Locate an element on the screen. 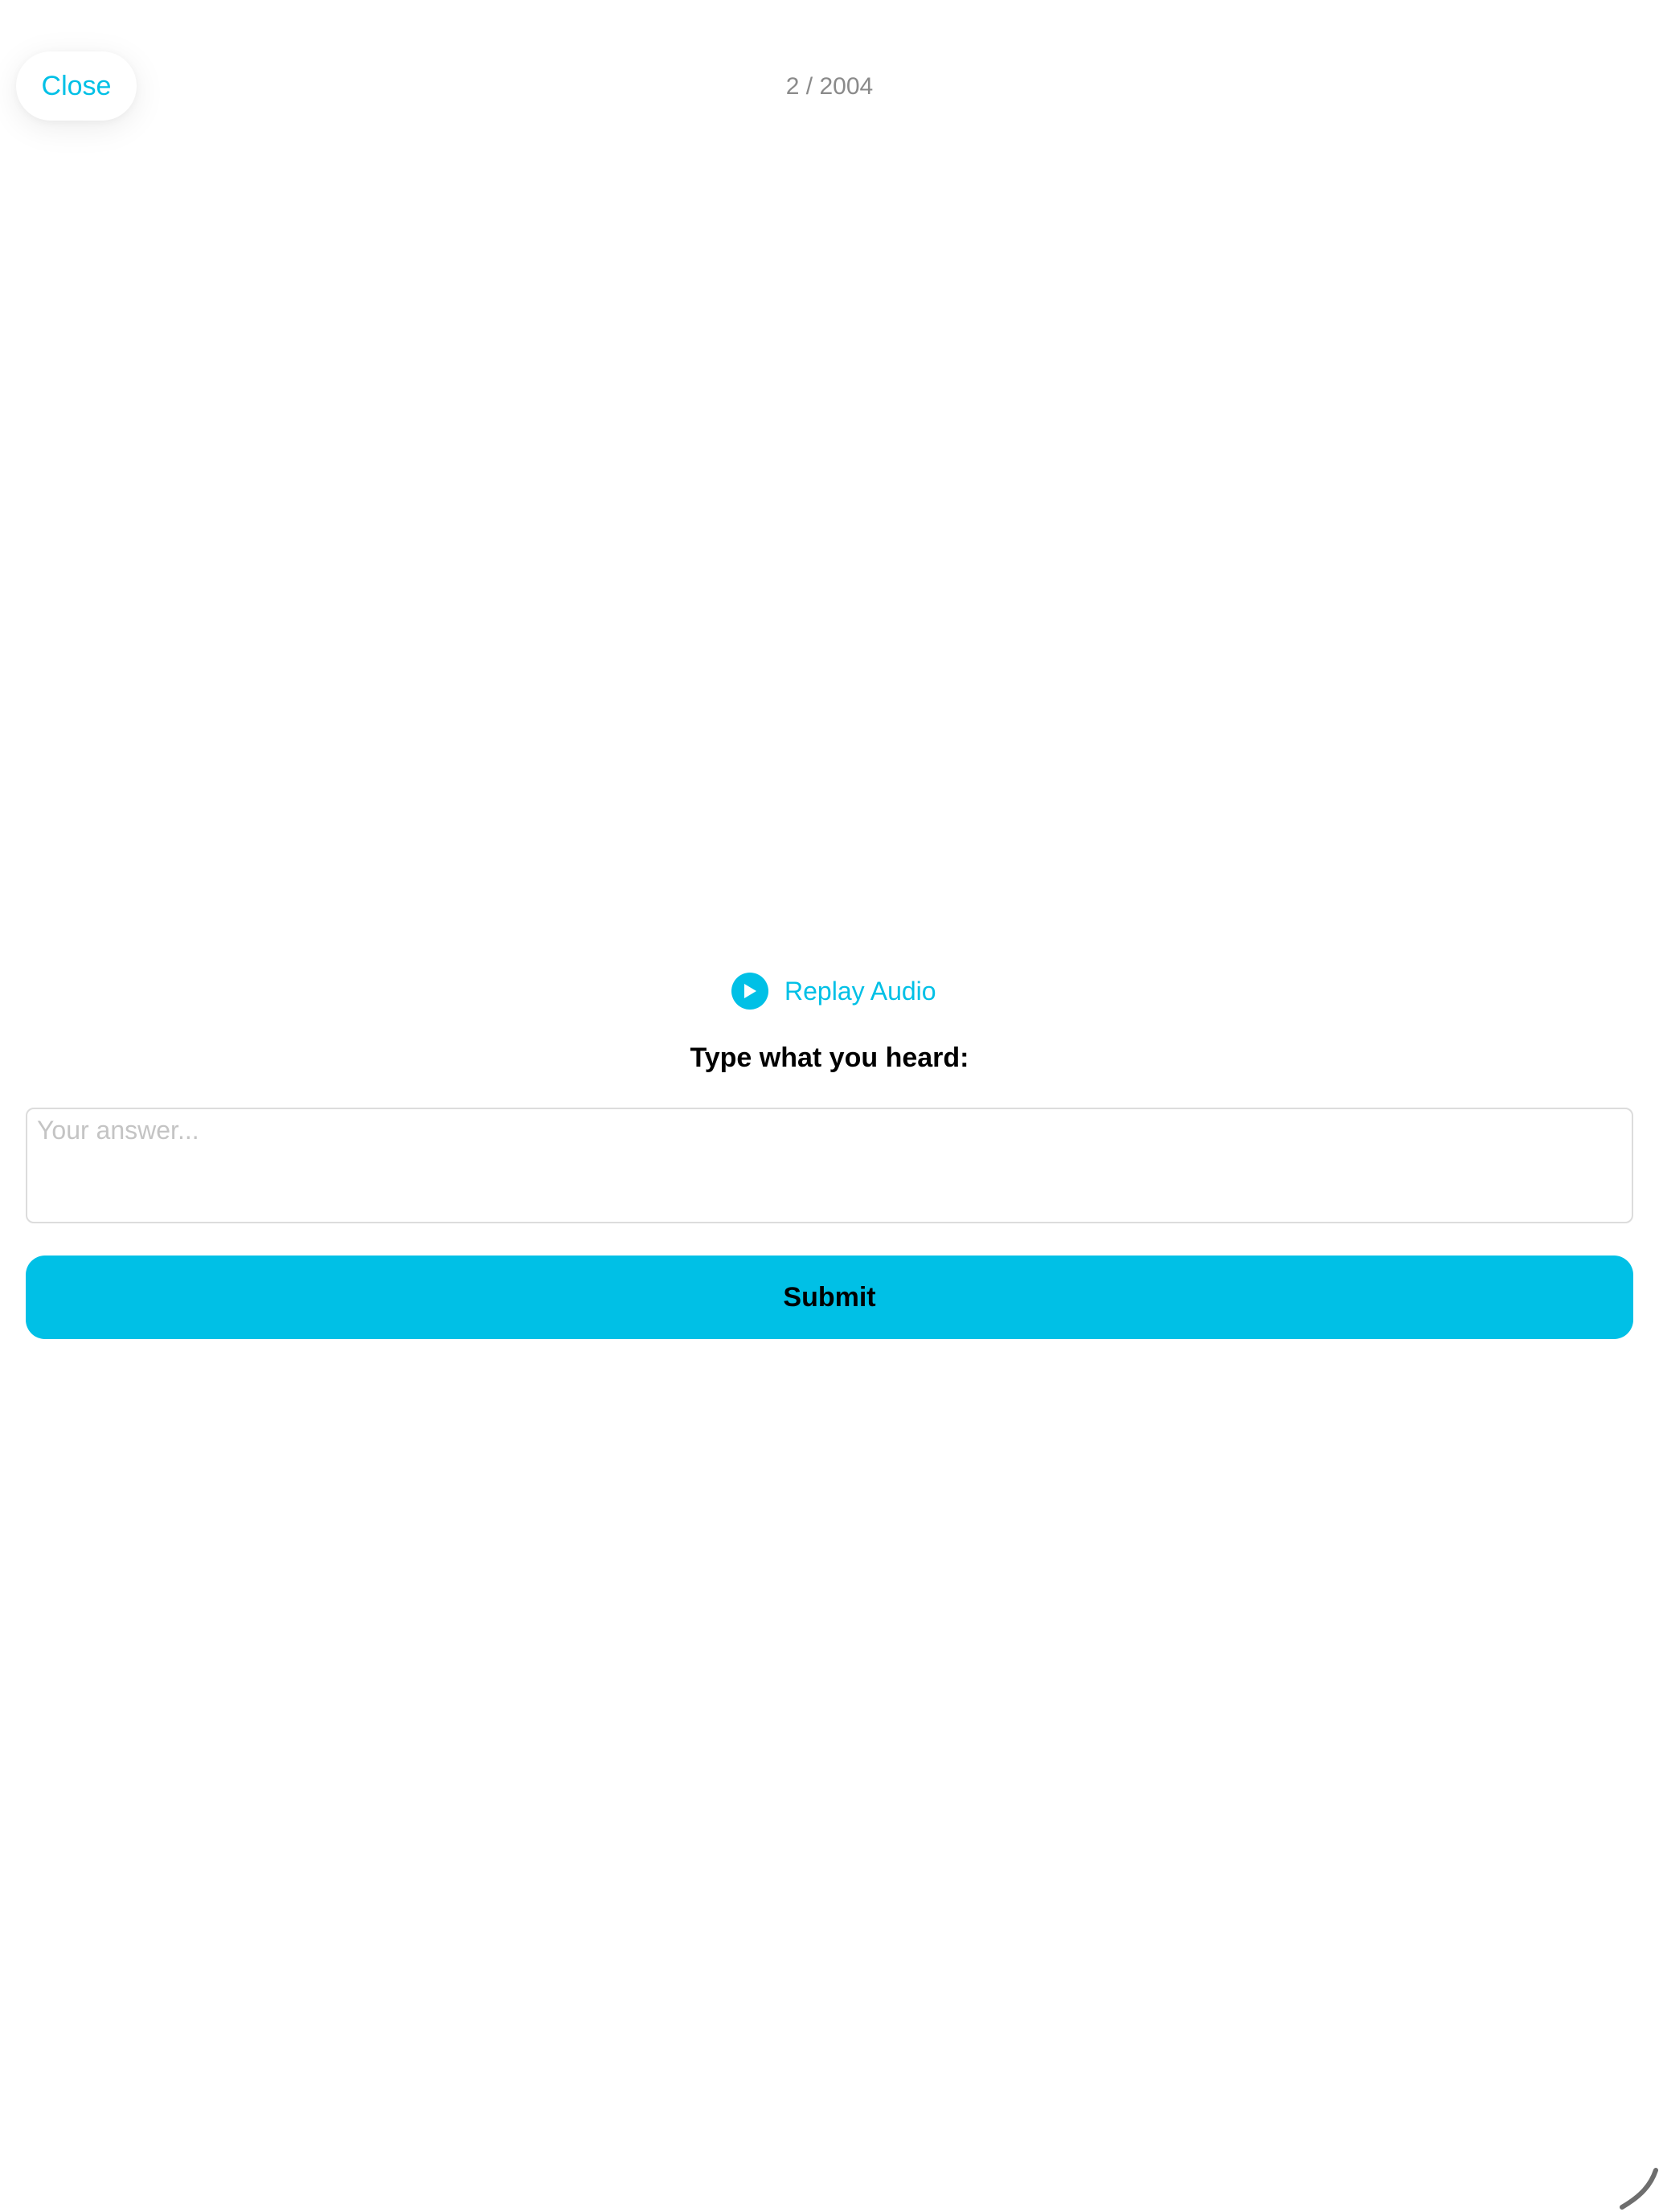 Image resolution: width=1659 pixels, height=2212 pixels. answer-input is located at coordinates (829, 1165).